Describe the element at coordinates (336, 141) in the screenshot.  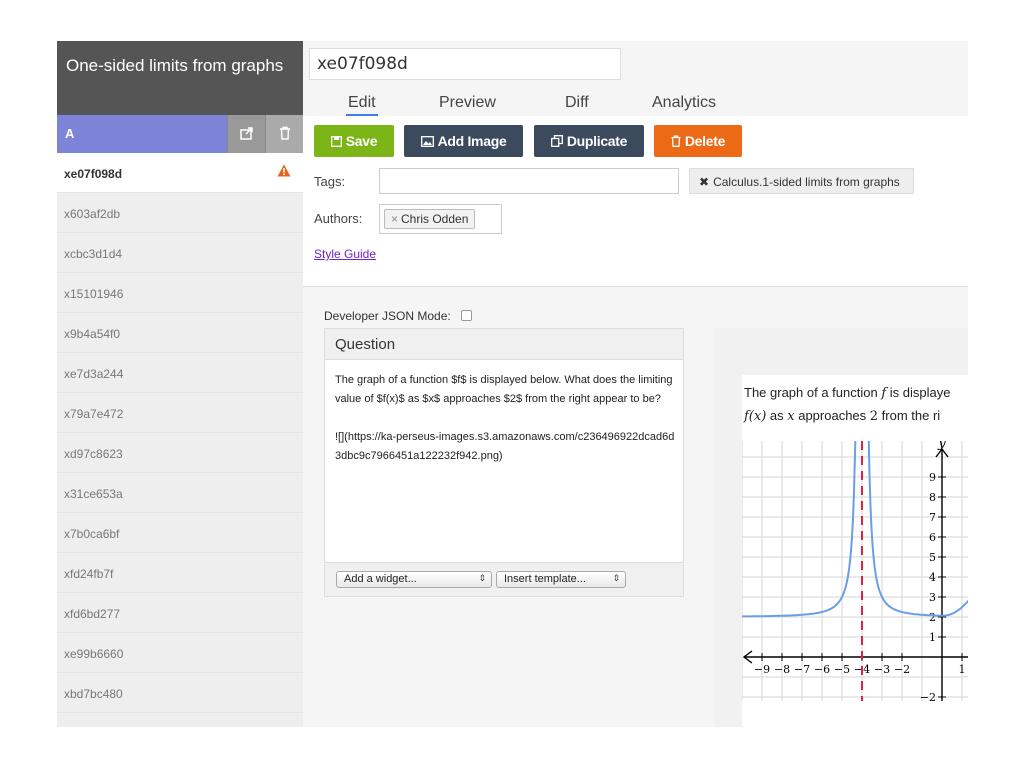
I see `floppy-icon` at that location.